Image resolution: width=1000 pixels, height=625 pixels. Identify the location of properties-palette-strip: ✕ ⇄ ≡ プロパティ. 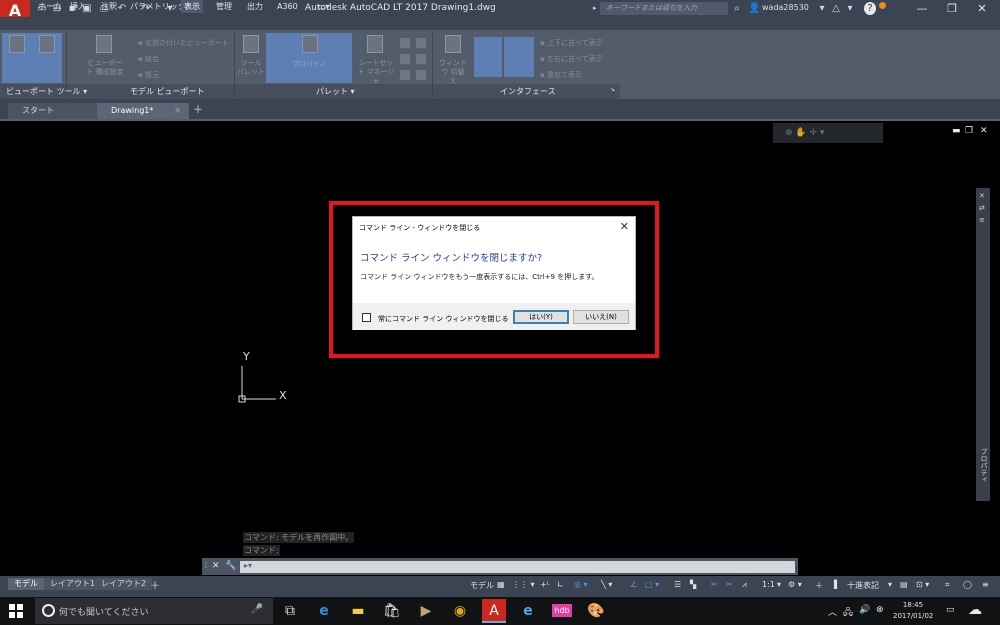
(983, 344).